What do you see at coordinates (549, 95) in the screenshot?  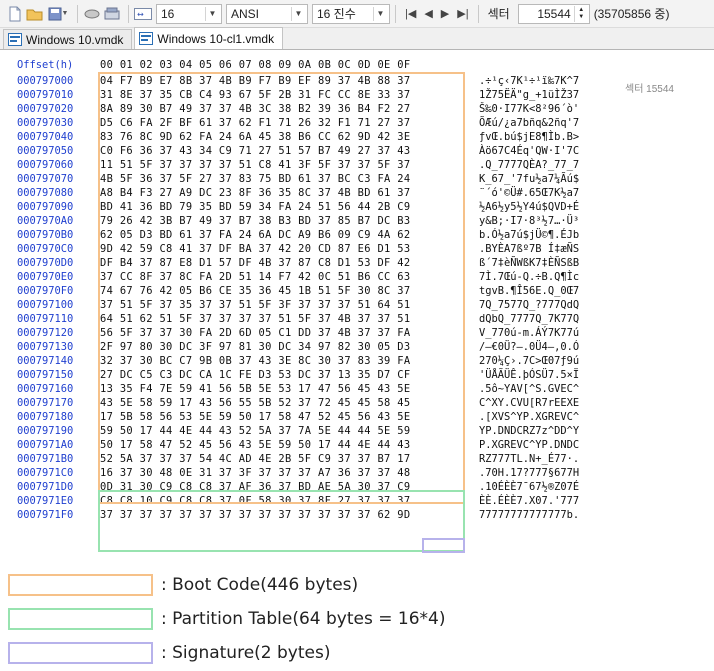 I see `row-text: 1Ž75ËÄ"g_+1üÌŽ37` at bounding box center [549, 95].